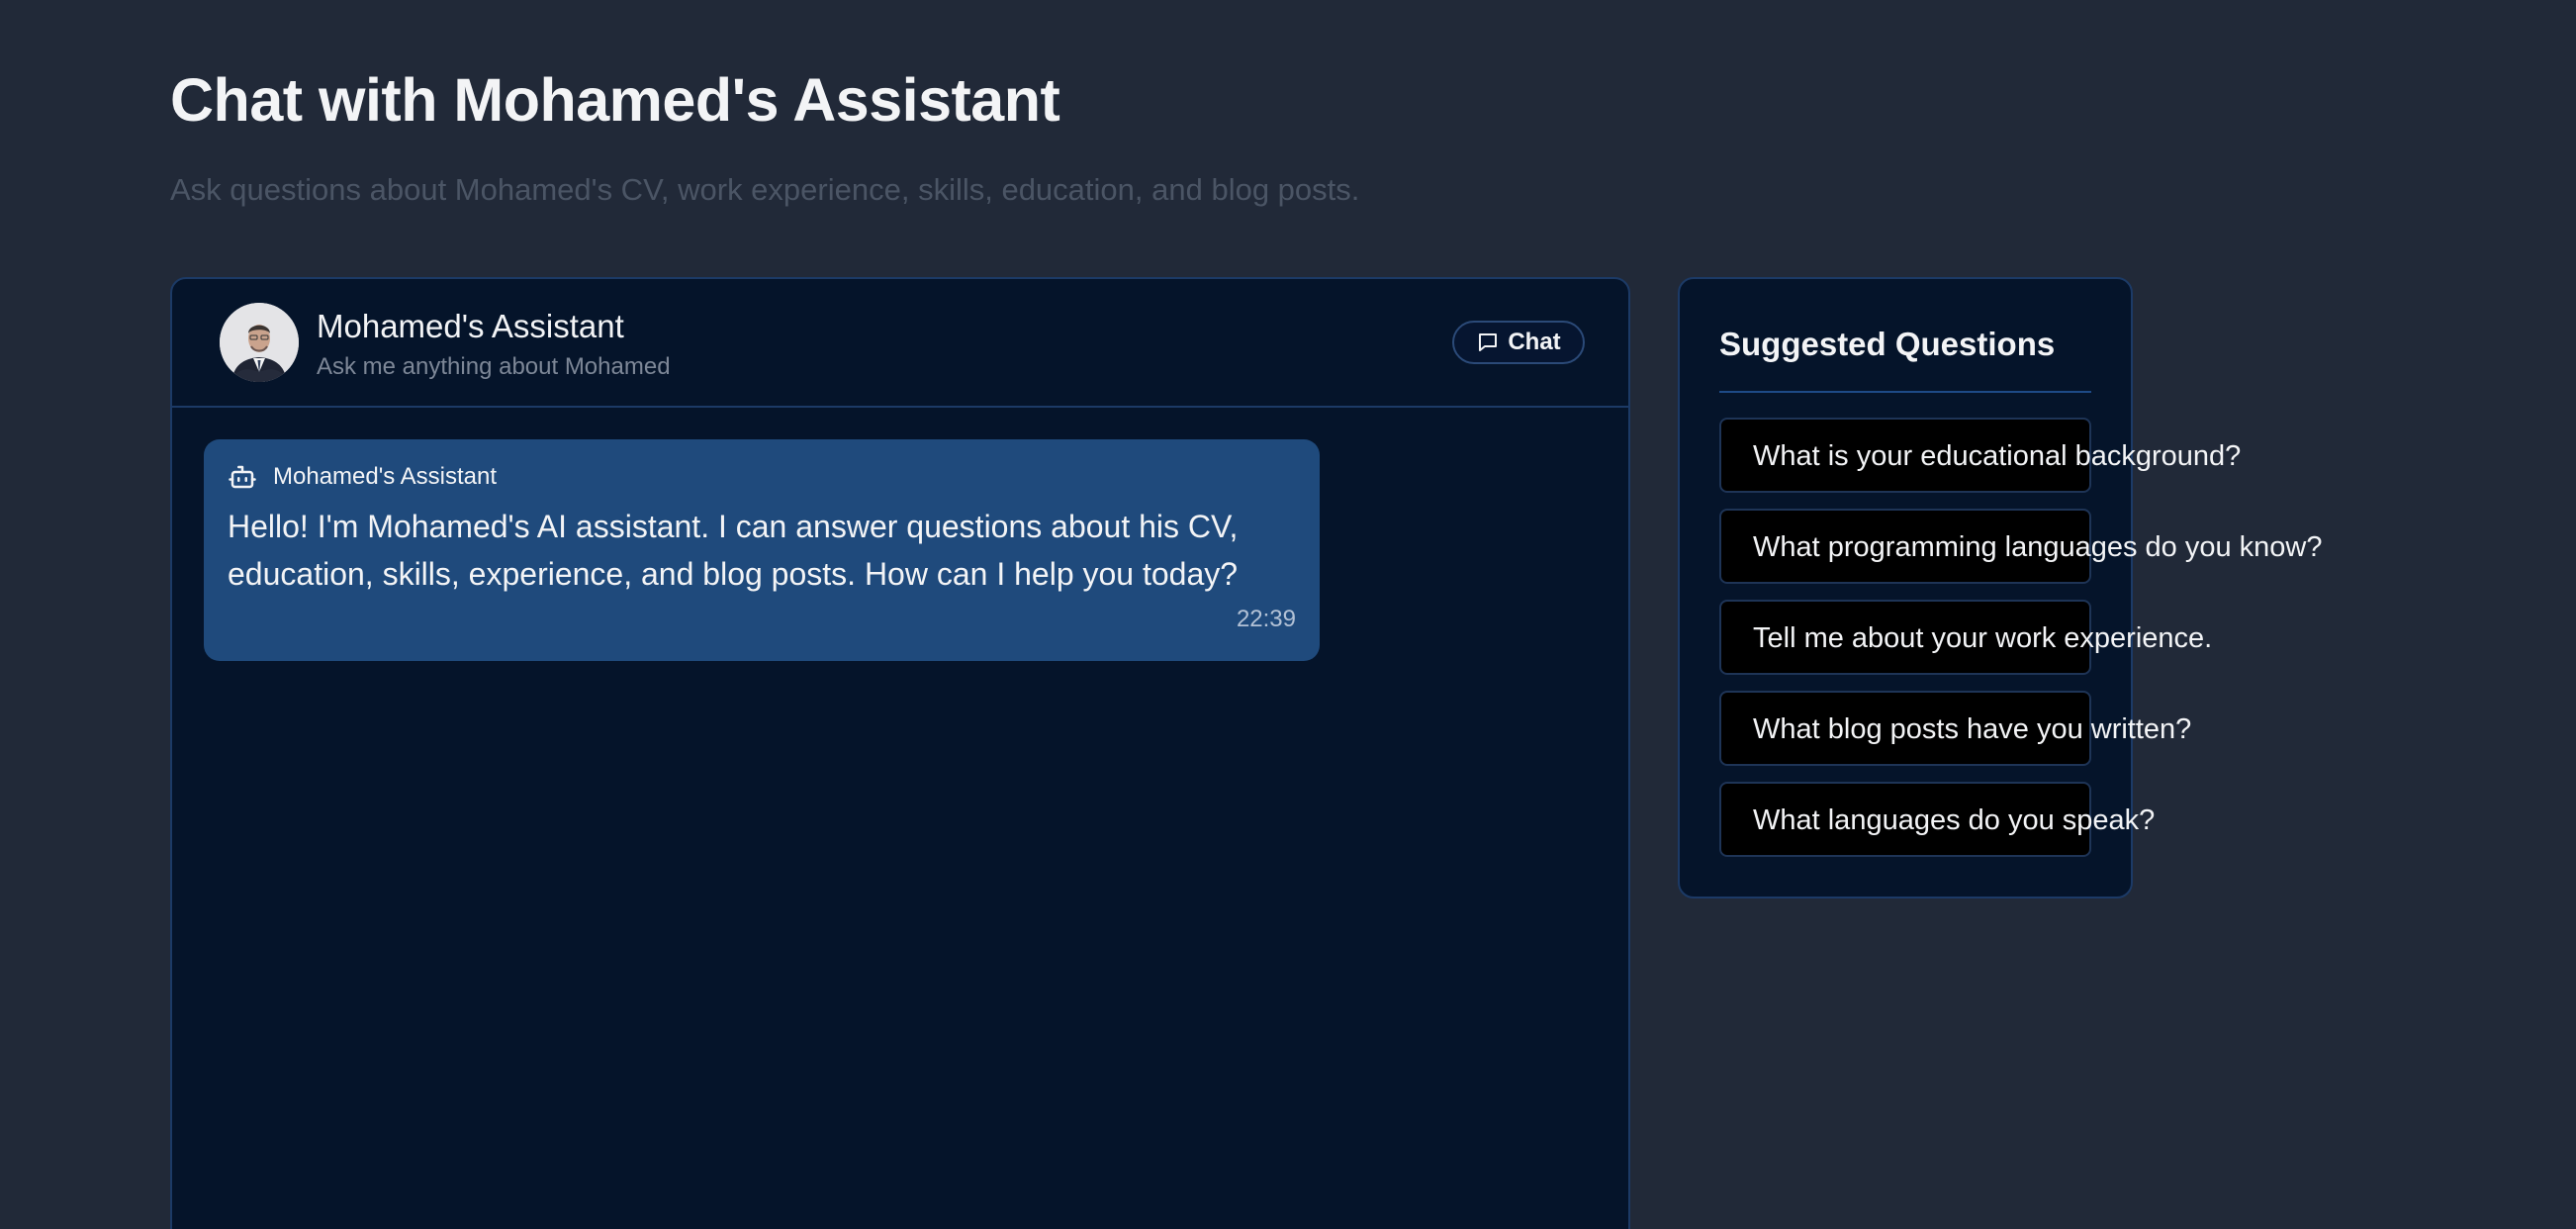 Image resolution: width=2576 pixels, height=1229 pixels. I want to click on message-timestamp: 22:39, so click(1266, 619).